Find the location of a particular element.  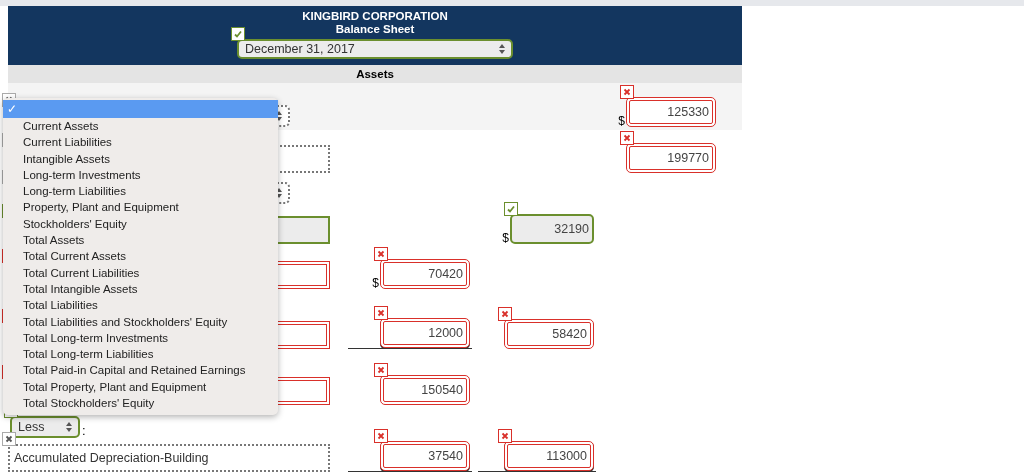

menu-option: Total Intangible Assets is located at coordinates (140, 289).